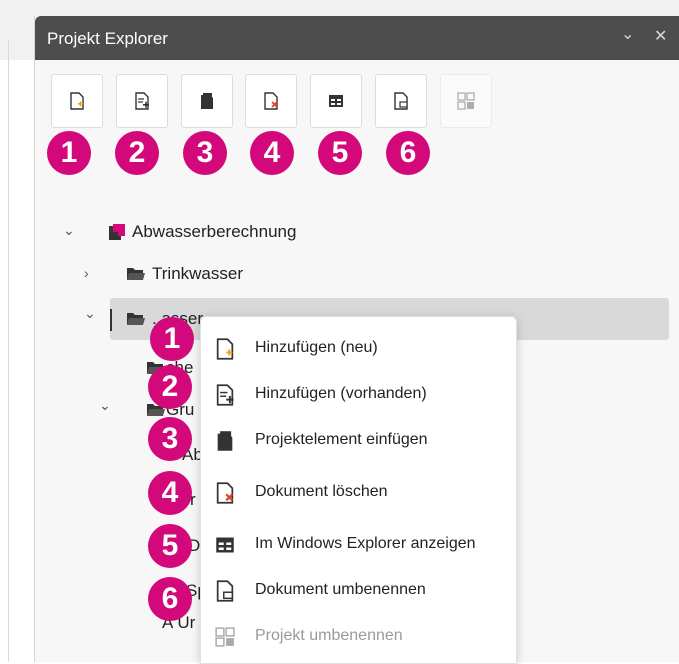 Image resolution: width=679 pixels, height=664 pixels. I want to click on tree-label-trinkwasser: Trinkwasser, so click(197, 273).